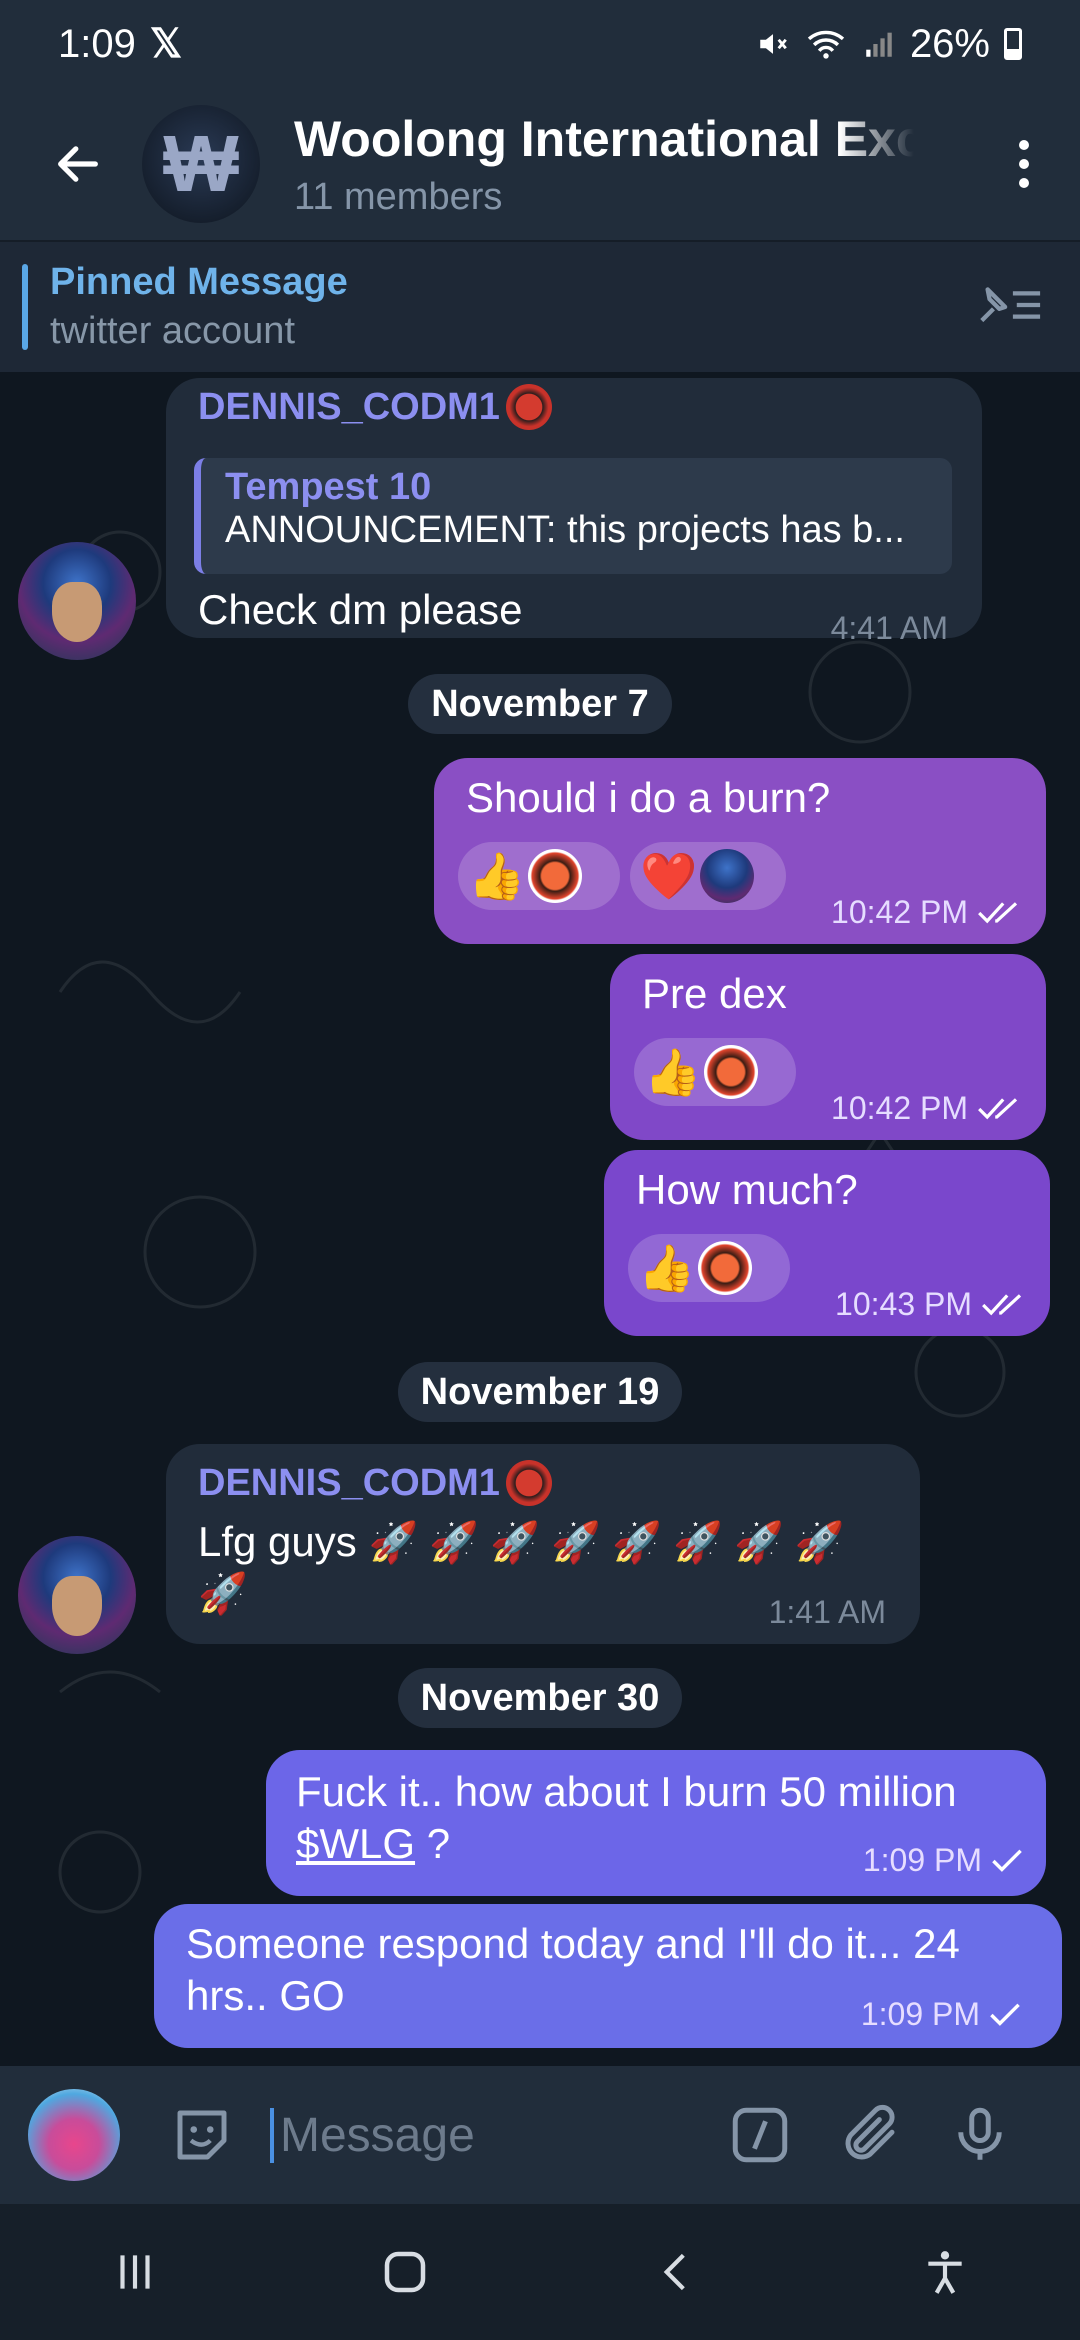 The width and height of the screenshot is (1080, 2340). I want to click on double-check-icon, so click(998, 1108).